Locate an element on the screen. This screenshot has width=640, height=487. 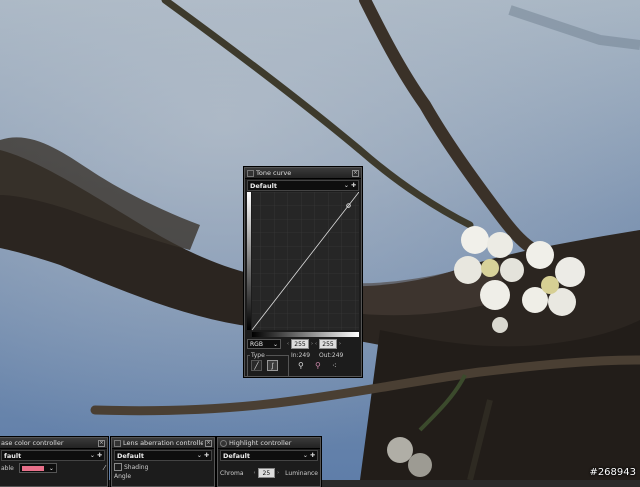
input-high-field: 255 is located at coordinates (328, 344).